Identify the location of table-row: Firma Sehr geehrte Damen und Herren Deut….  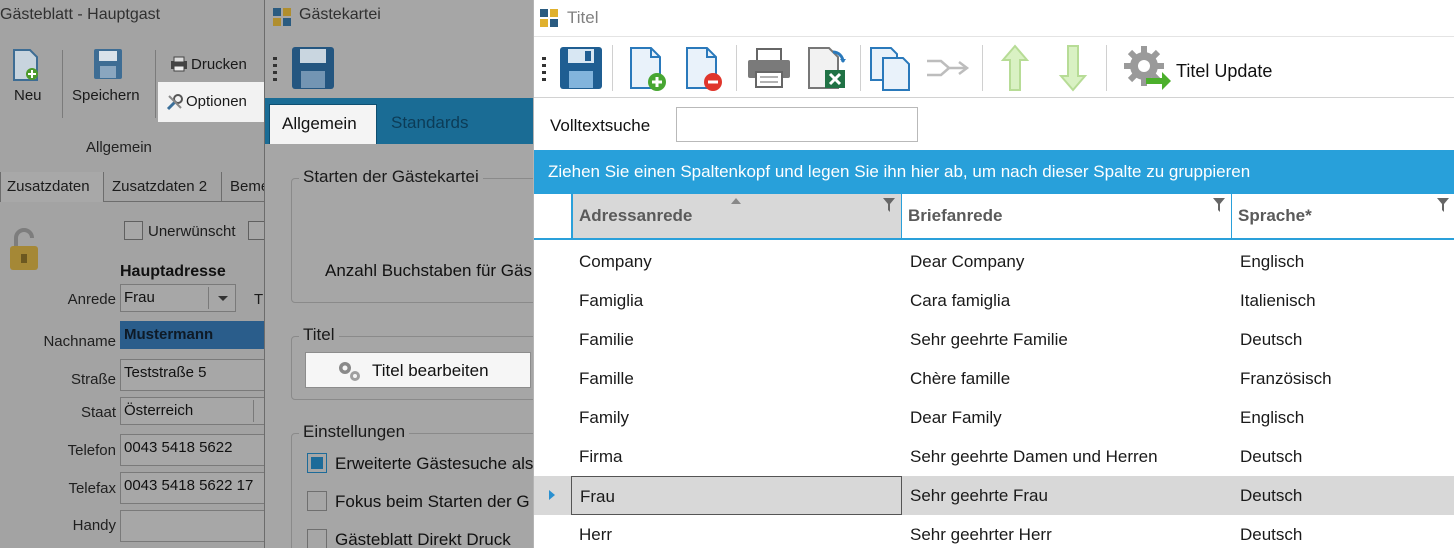
(994, 456).